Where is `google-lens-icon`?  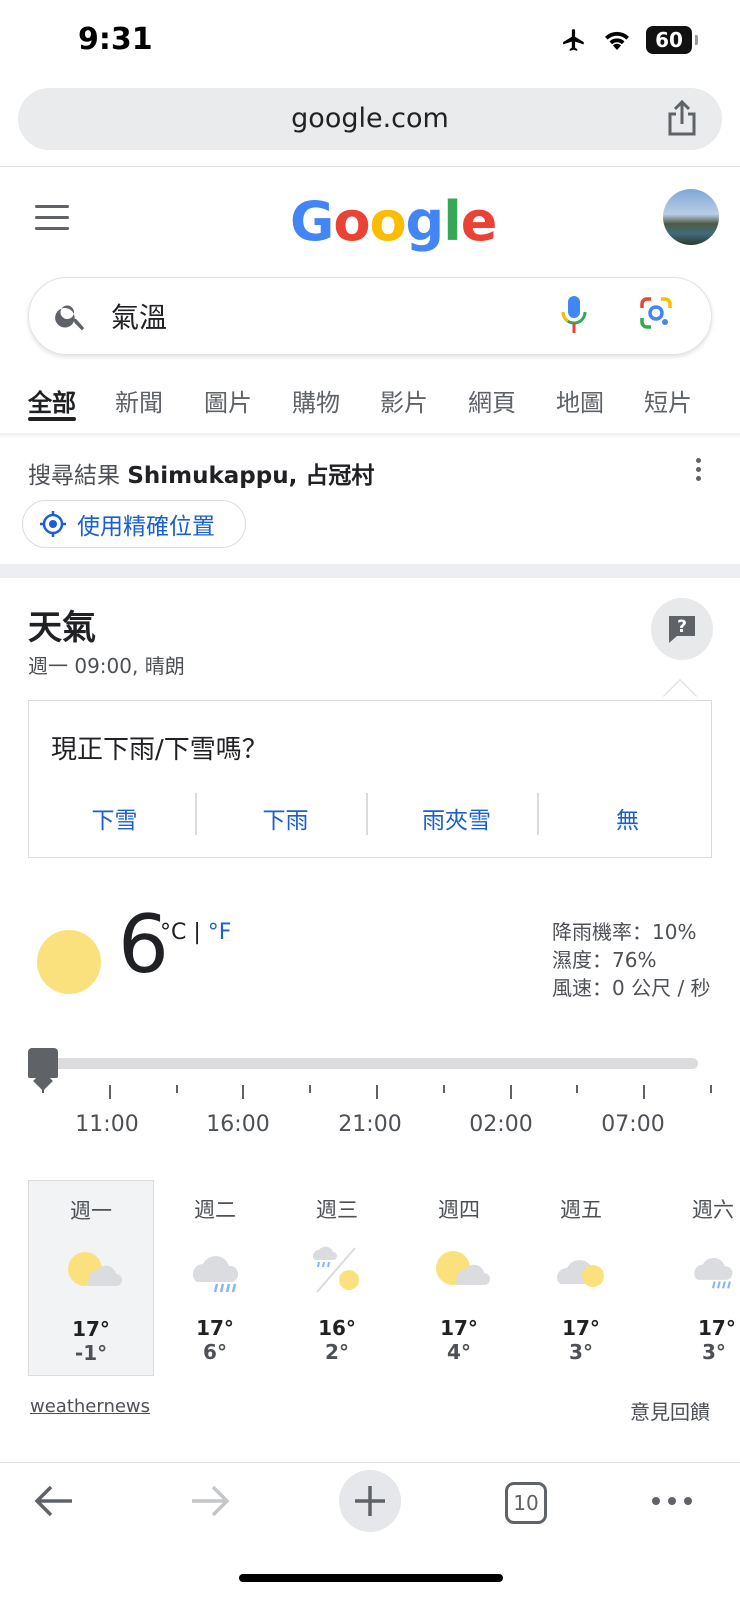 google-lens-icon is located at coordinates (656, 313).